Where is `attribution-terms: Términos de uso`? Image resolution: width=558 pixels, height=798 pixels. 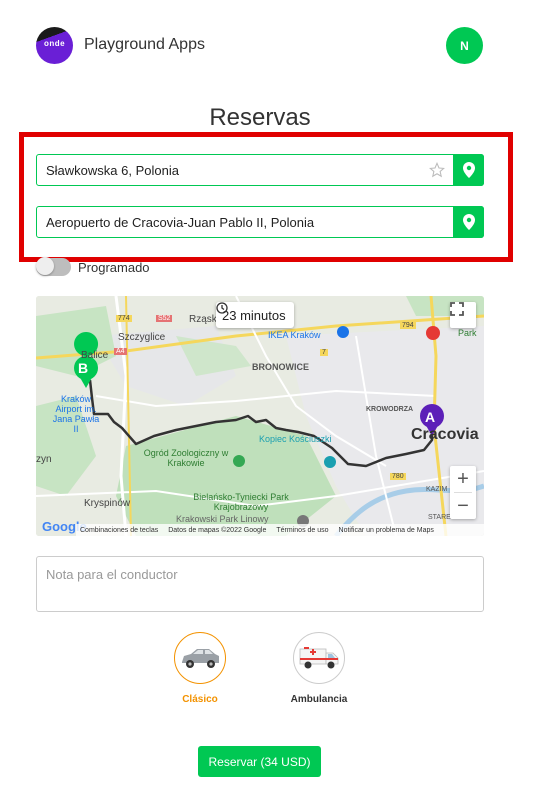
attribution-terms: Términos de uso is located at coordinates (302, 530).